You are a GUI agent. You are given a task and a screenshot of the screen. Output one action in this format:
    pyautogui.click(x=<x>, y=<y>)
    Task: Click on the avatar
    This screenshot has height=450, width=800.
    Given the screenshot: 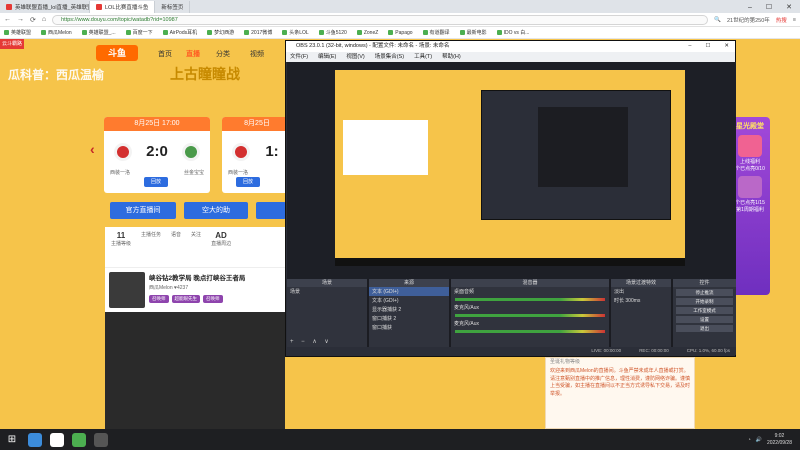 What is the action you would take?
    pyautogui.click(x=127, y=290)
    